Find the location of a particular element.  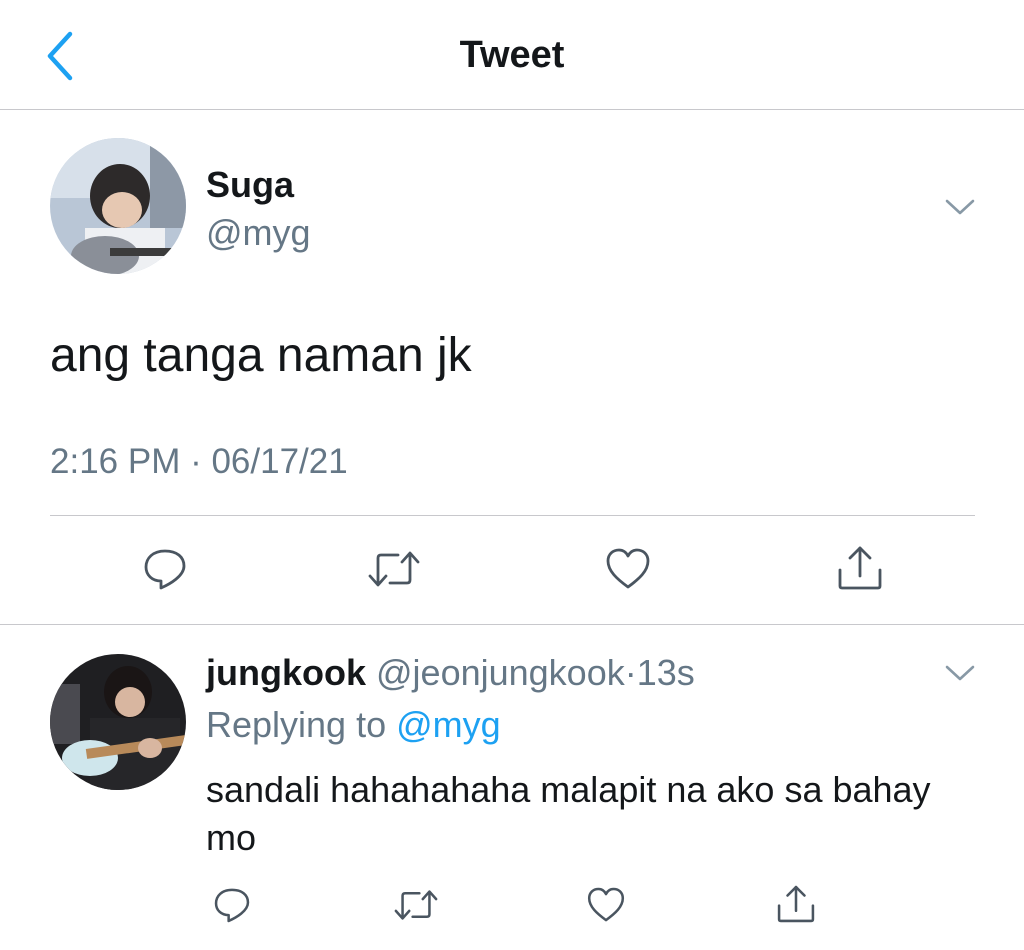

like-button is located at coordinates (628, 571).